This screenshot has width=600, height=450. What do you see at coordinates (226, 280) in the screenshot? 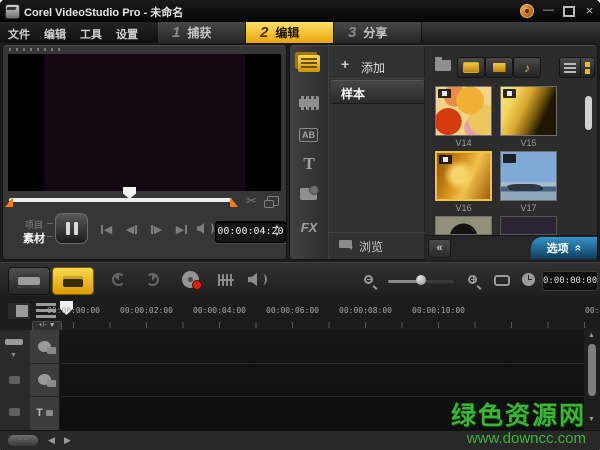
I see `sound-mixer-button` at bounding box center [226, 280].